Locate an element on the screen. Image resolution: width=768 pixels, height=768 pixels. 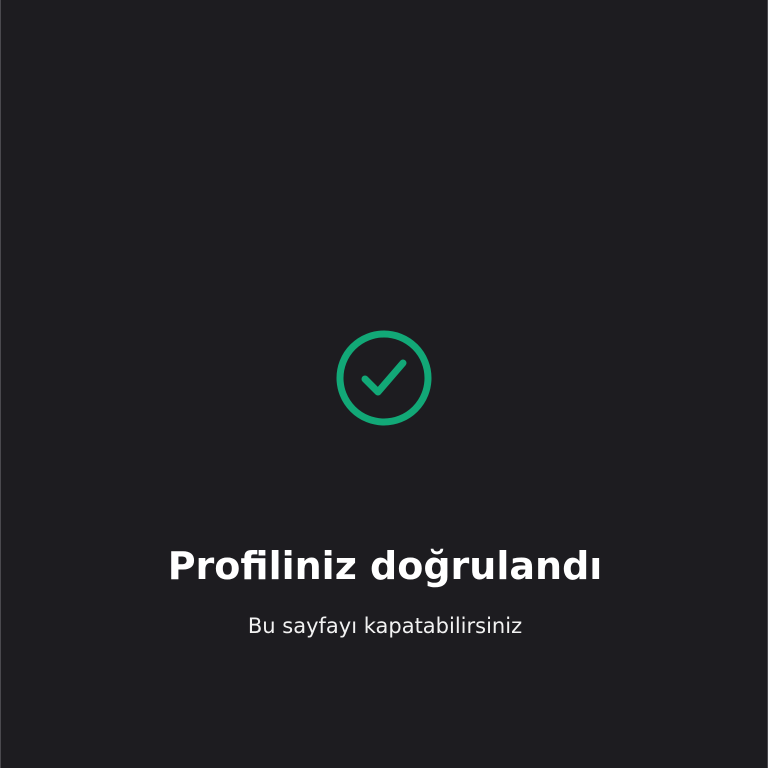
check-circle-icon is located at coordinates (384, 378).